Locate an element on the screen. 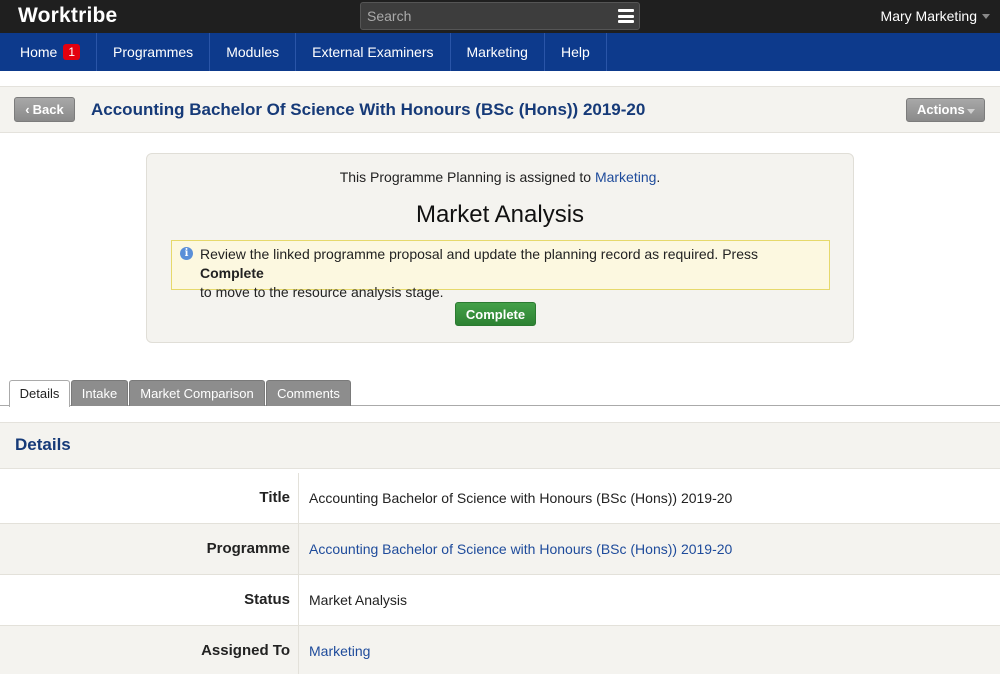  top-bar: Worktribe™ Mary Marketing is located at coordinates (500, 16).